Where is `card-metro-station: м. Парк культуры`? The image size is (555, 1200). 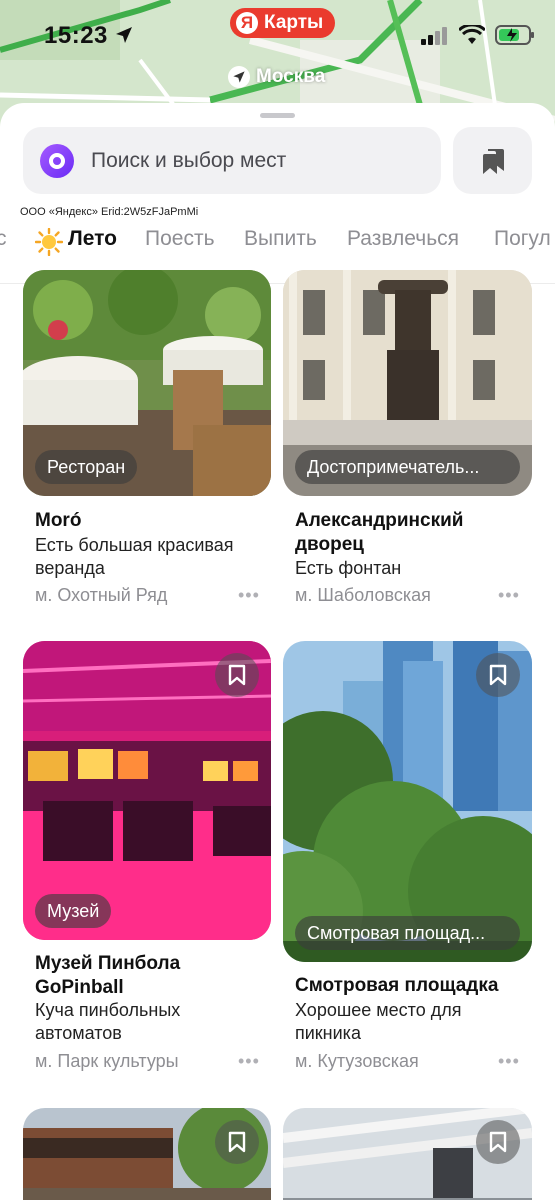
card-metro-station: м. Парк культуры is located at coordinates (107, 1061).